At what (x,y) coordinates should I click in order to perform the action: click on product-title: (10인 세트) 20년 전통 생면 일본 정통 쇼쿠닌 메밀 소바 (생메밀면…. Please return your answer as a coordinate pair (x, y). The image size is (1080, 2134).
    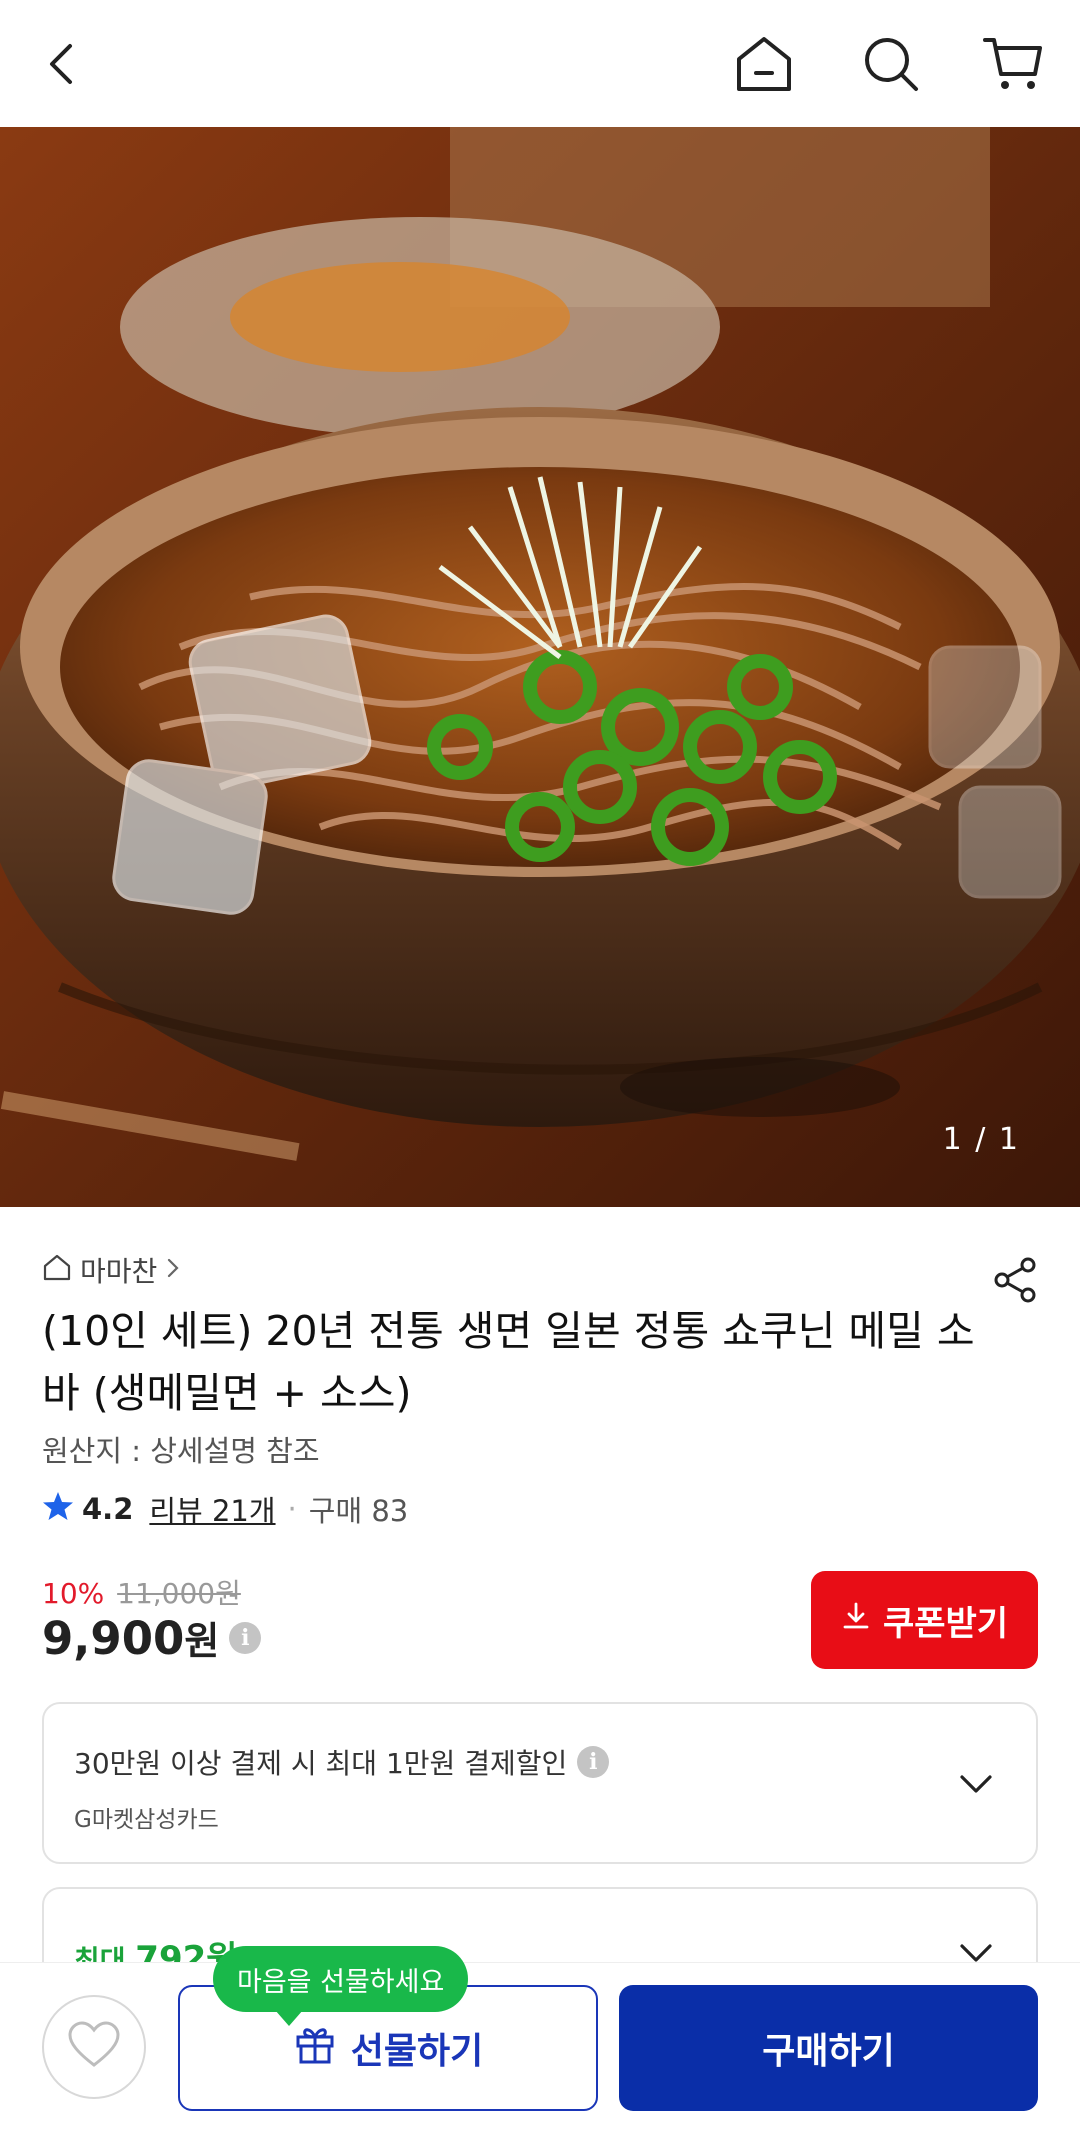
    Looking at the image, I should click on (508, 1362).